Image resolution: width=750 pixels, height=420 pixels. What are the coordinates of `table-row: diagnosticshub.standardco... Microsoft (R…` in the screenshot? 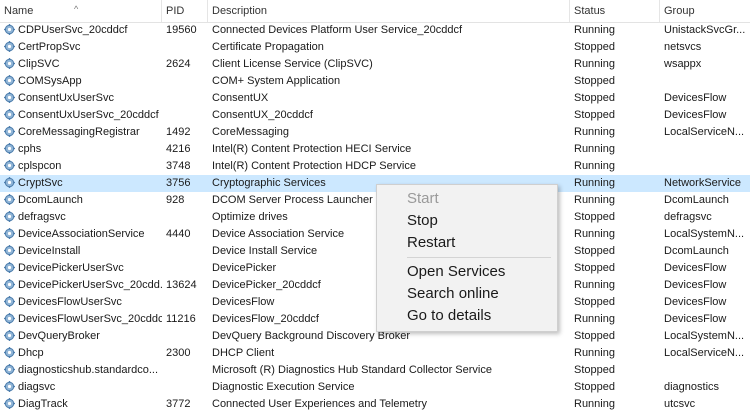 It's located at (375, 370).